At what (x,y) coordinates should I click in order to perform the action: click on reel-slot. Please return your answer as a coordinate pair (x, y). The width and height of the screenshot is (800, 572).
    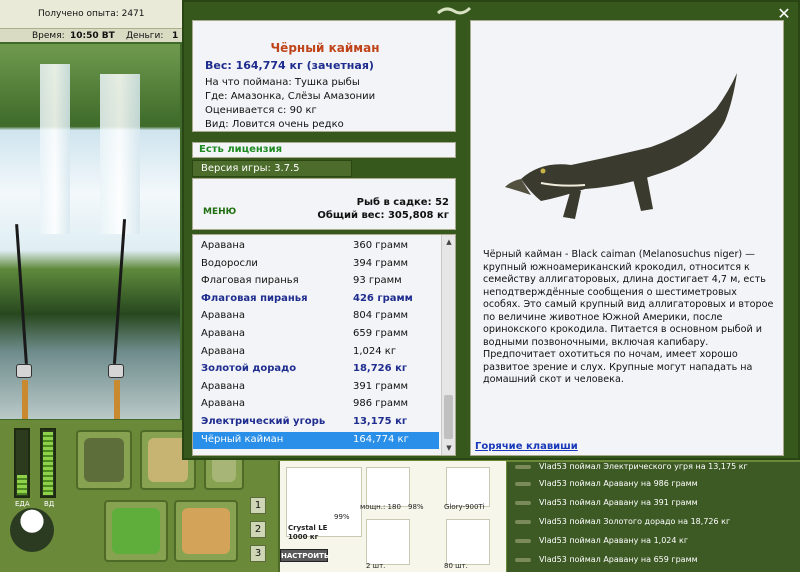
    Looking at the image, I should click on (388, 487).